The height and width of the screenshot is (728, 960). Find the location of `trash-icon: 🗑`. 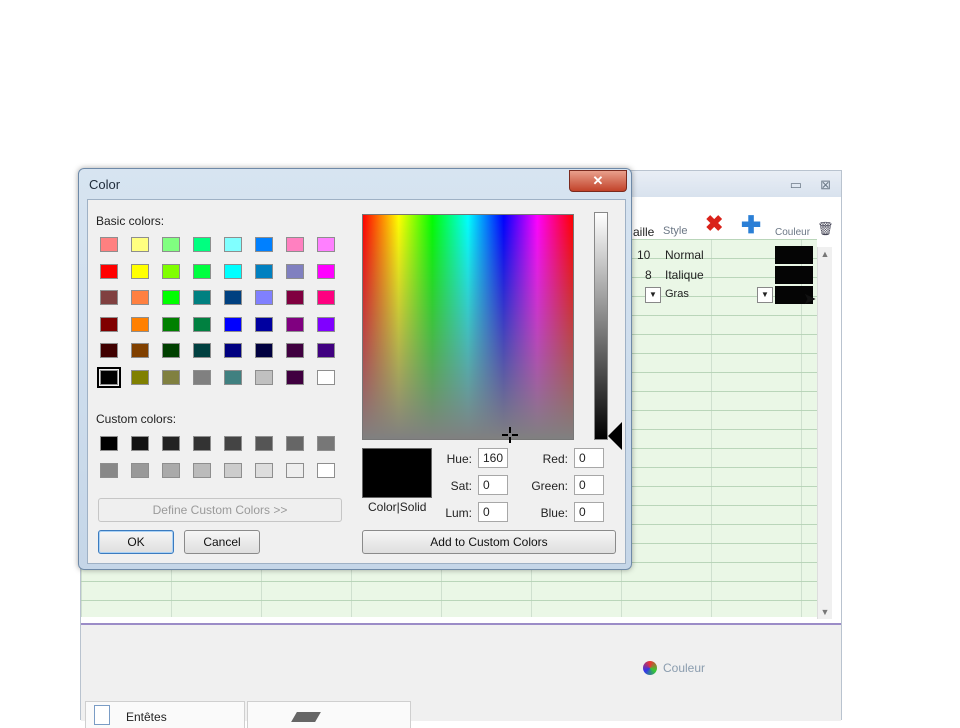

trash-icon: 🗑 is located at coordinates (825, 229).